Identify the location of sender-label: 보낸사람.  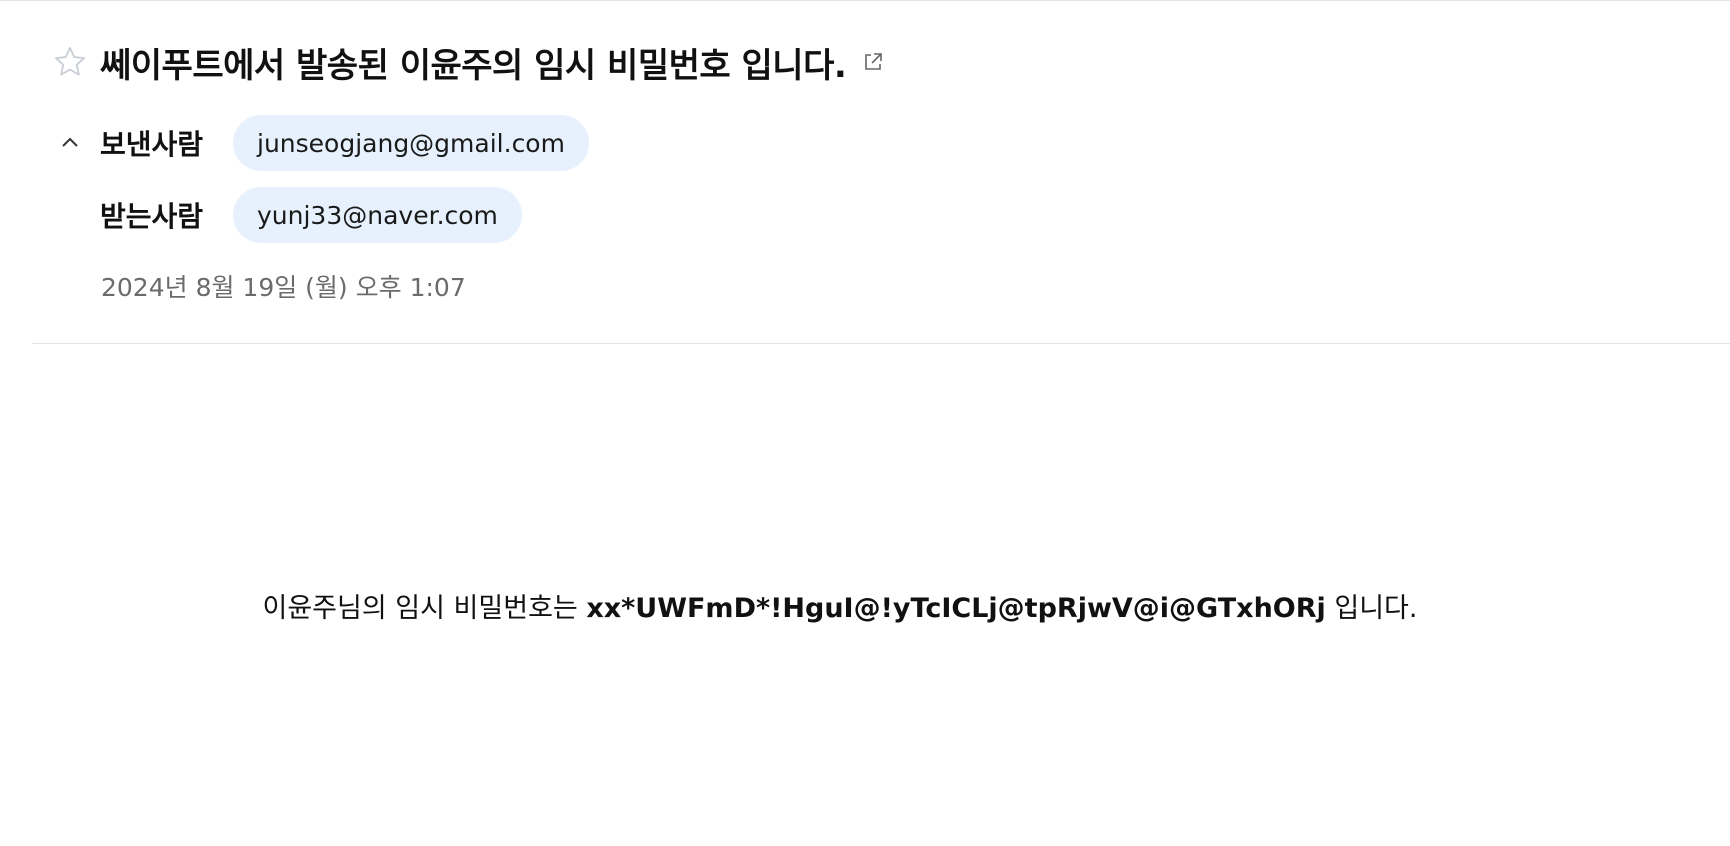
(152, 144).